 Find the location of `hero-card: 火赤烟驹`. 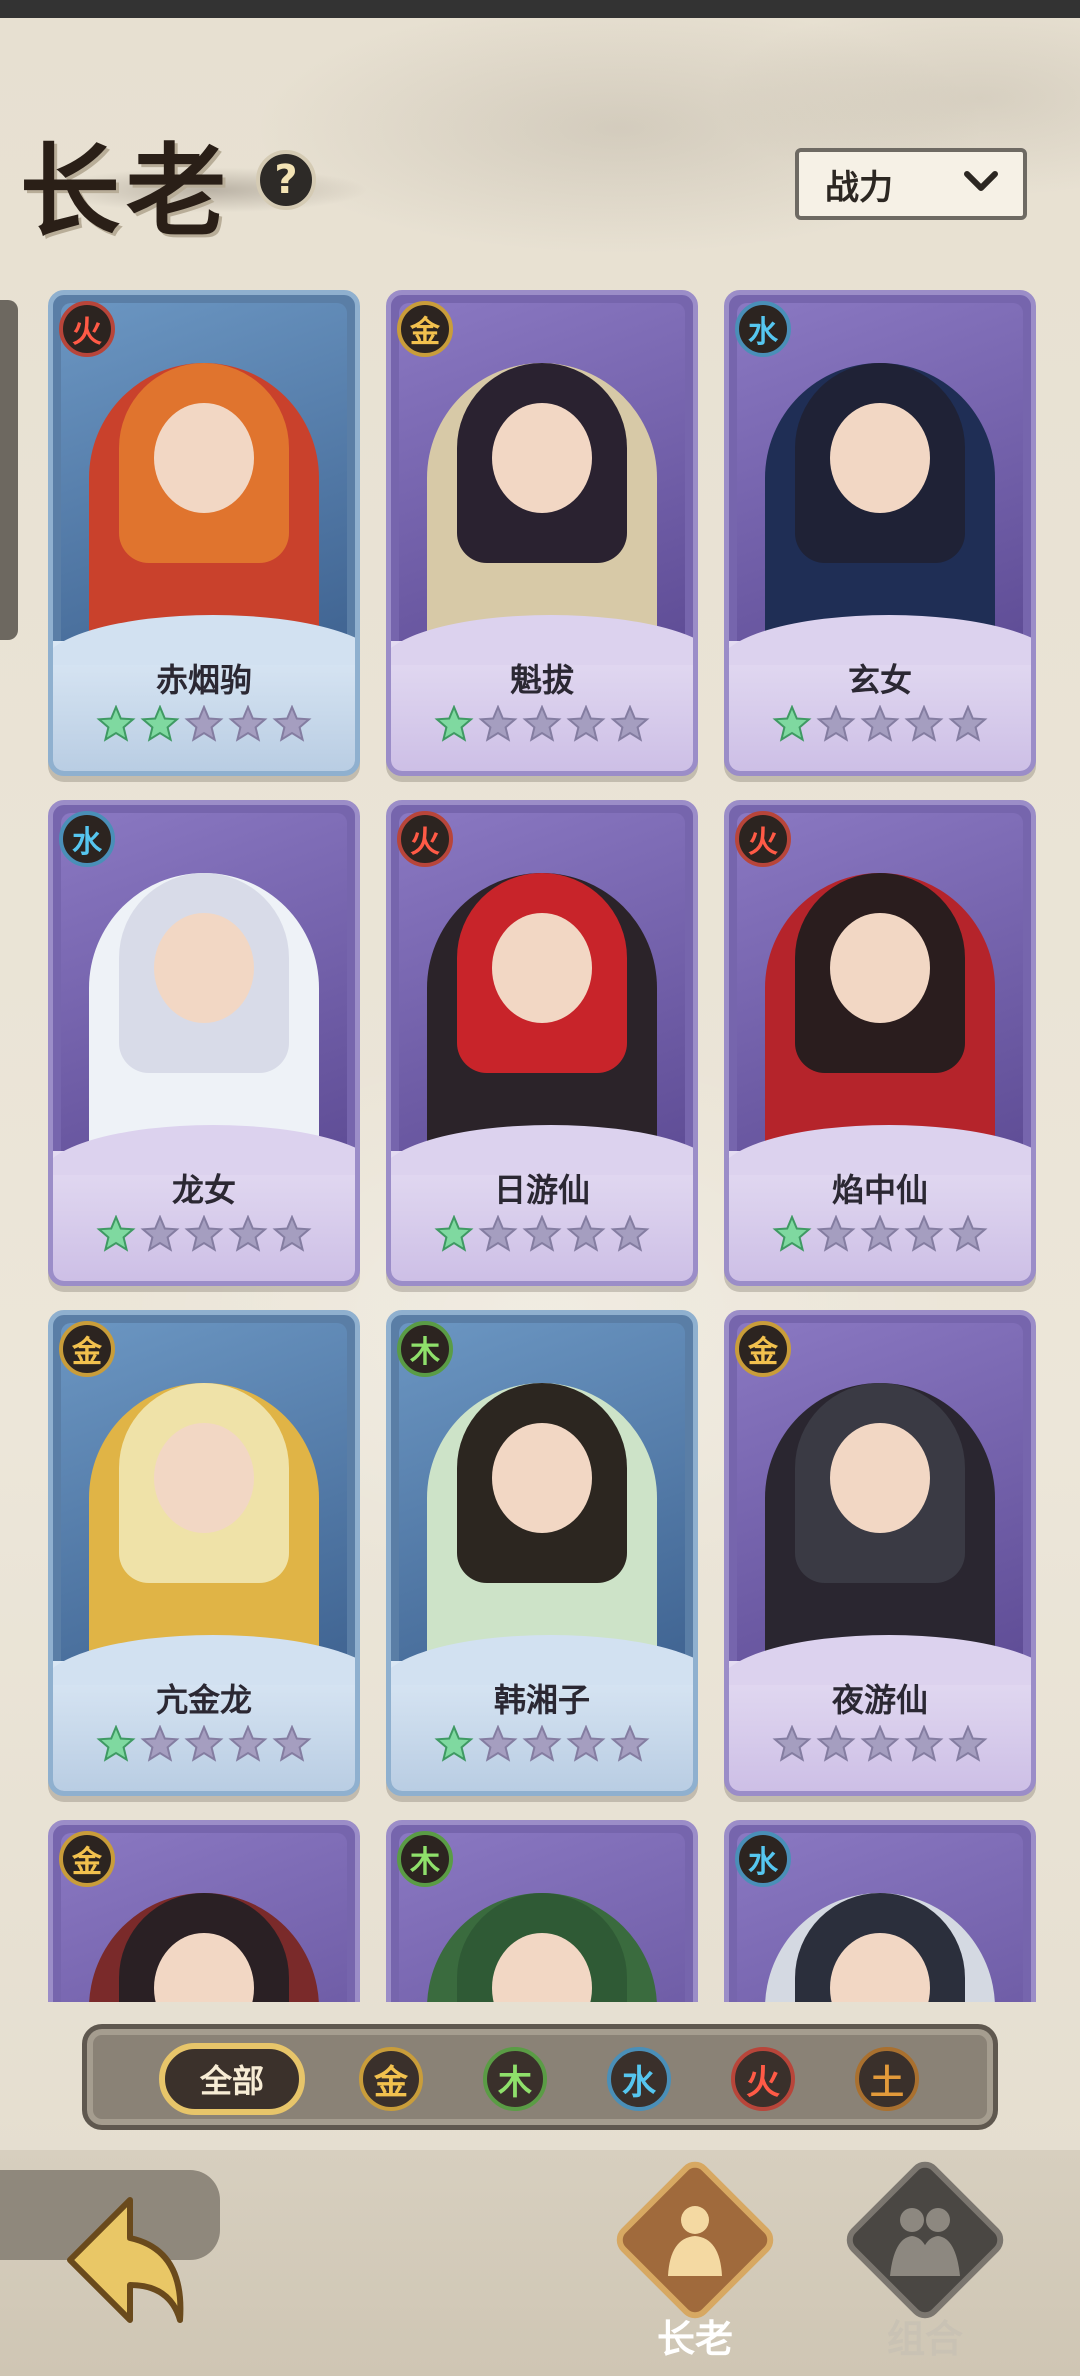

hero-card: 火赤烟驹 is located at coordinates (204, 533).